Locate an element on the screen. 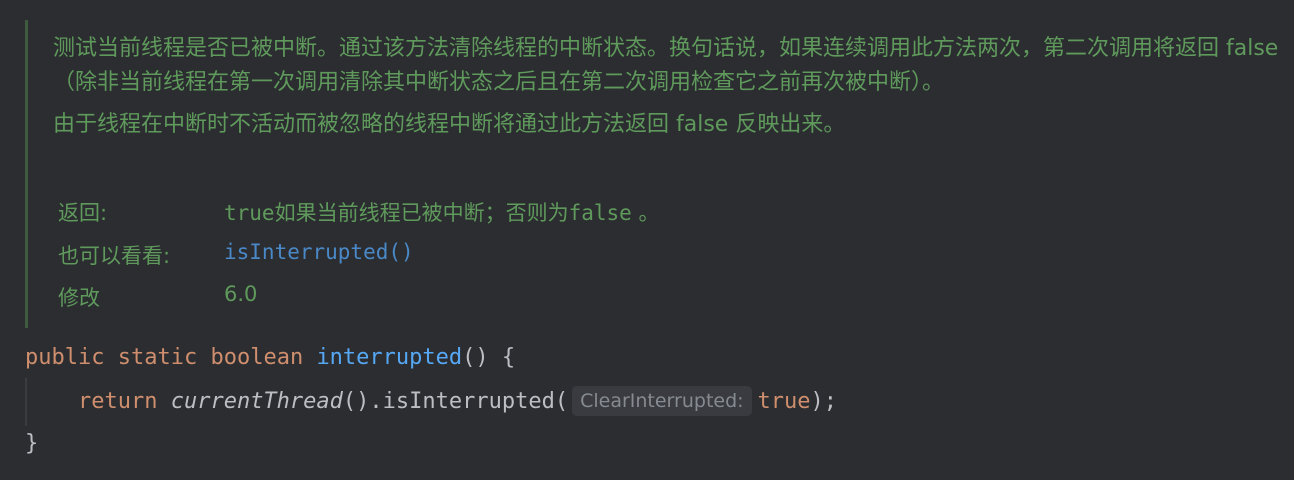 The image size is (1294, 480). returns-text-end: 。 is located at coordinates (645, 213).